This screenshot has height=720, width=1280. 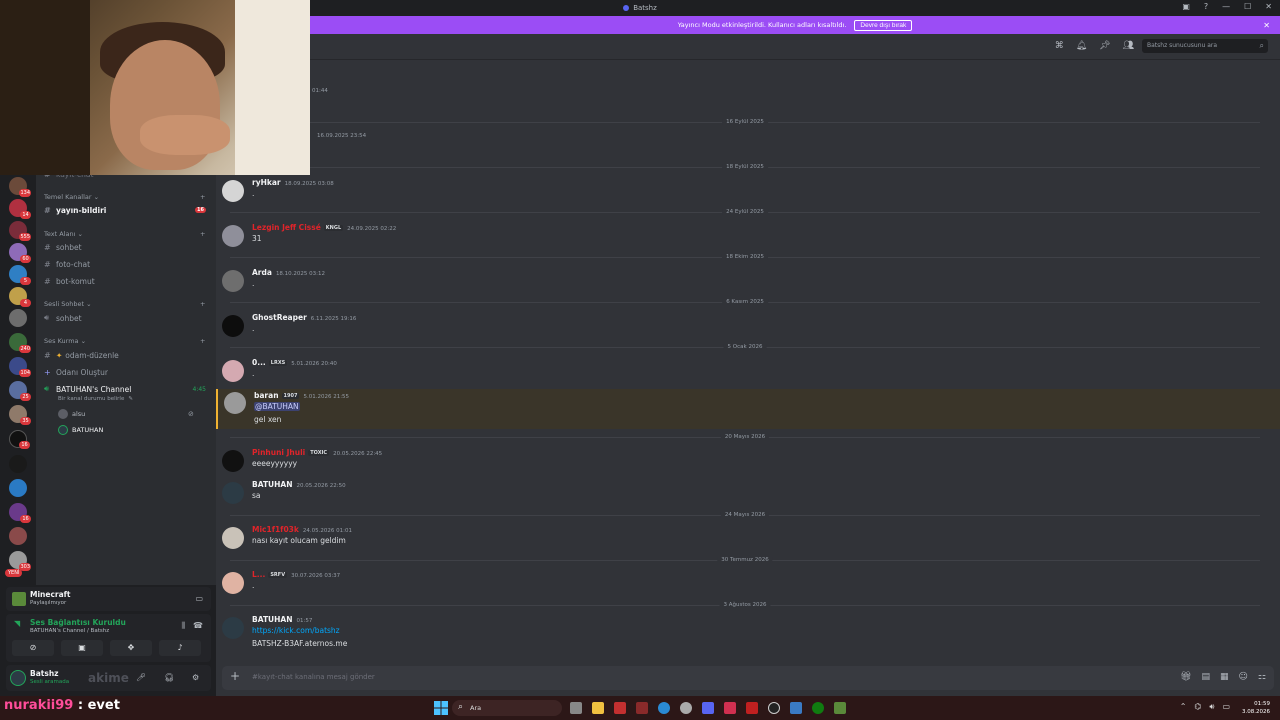 I want to click on disable-streamer-mode-button: Devre dışı bırak, so click(x=883, y=25).